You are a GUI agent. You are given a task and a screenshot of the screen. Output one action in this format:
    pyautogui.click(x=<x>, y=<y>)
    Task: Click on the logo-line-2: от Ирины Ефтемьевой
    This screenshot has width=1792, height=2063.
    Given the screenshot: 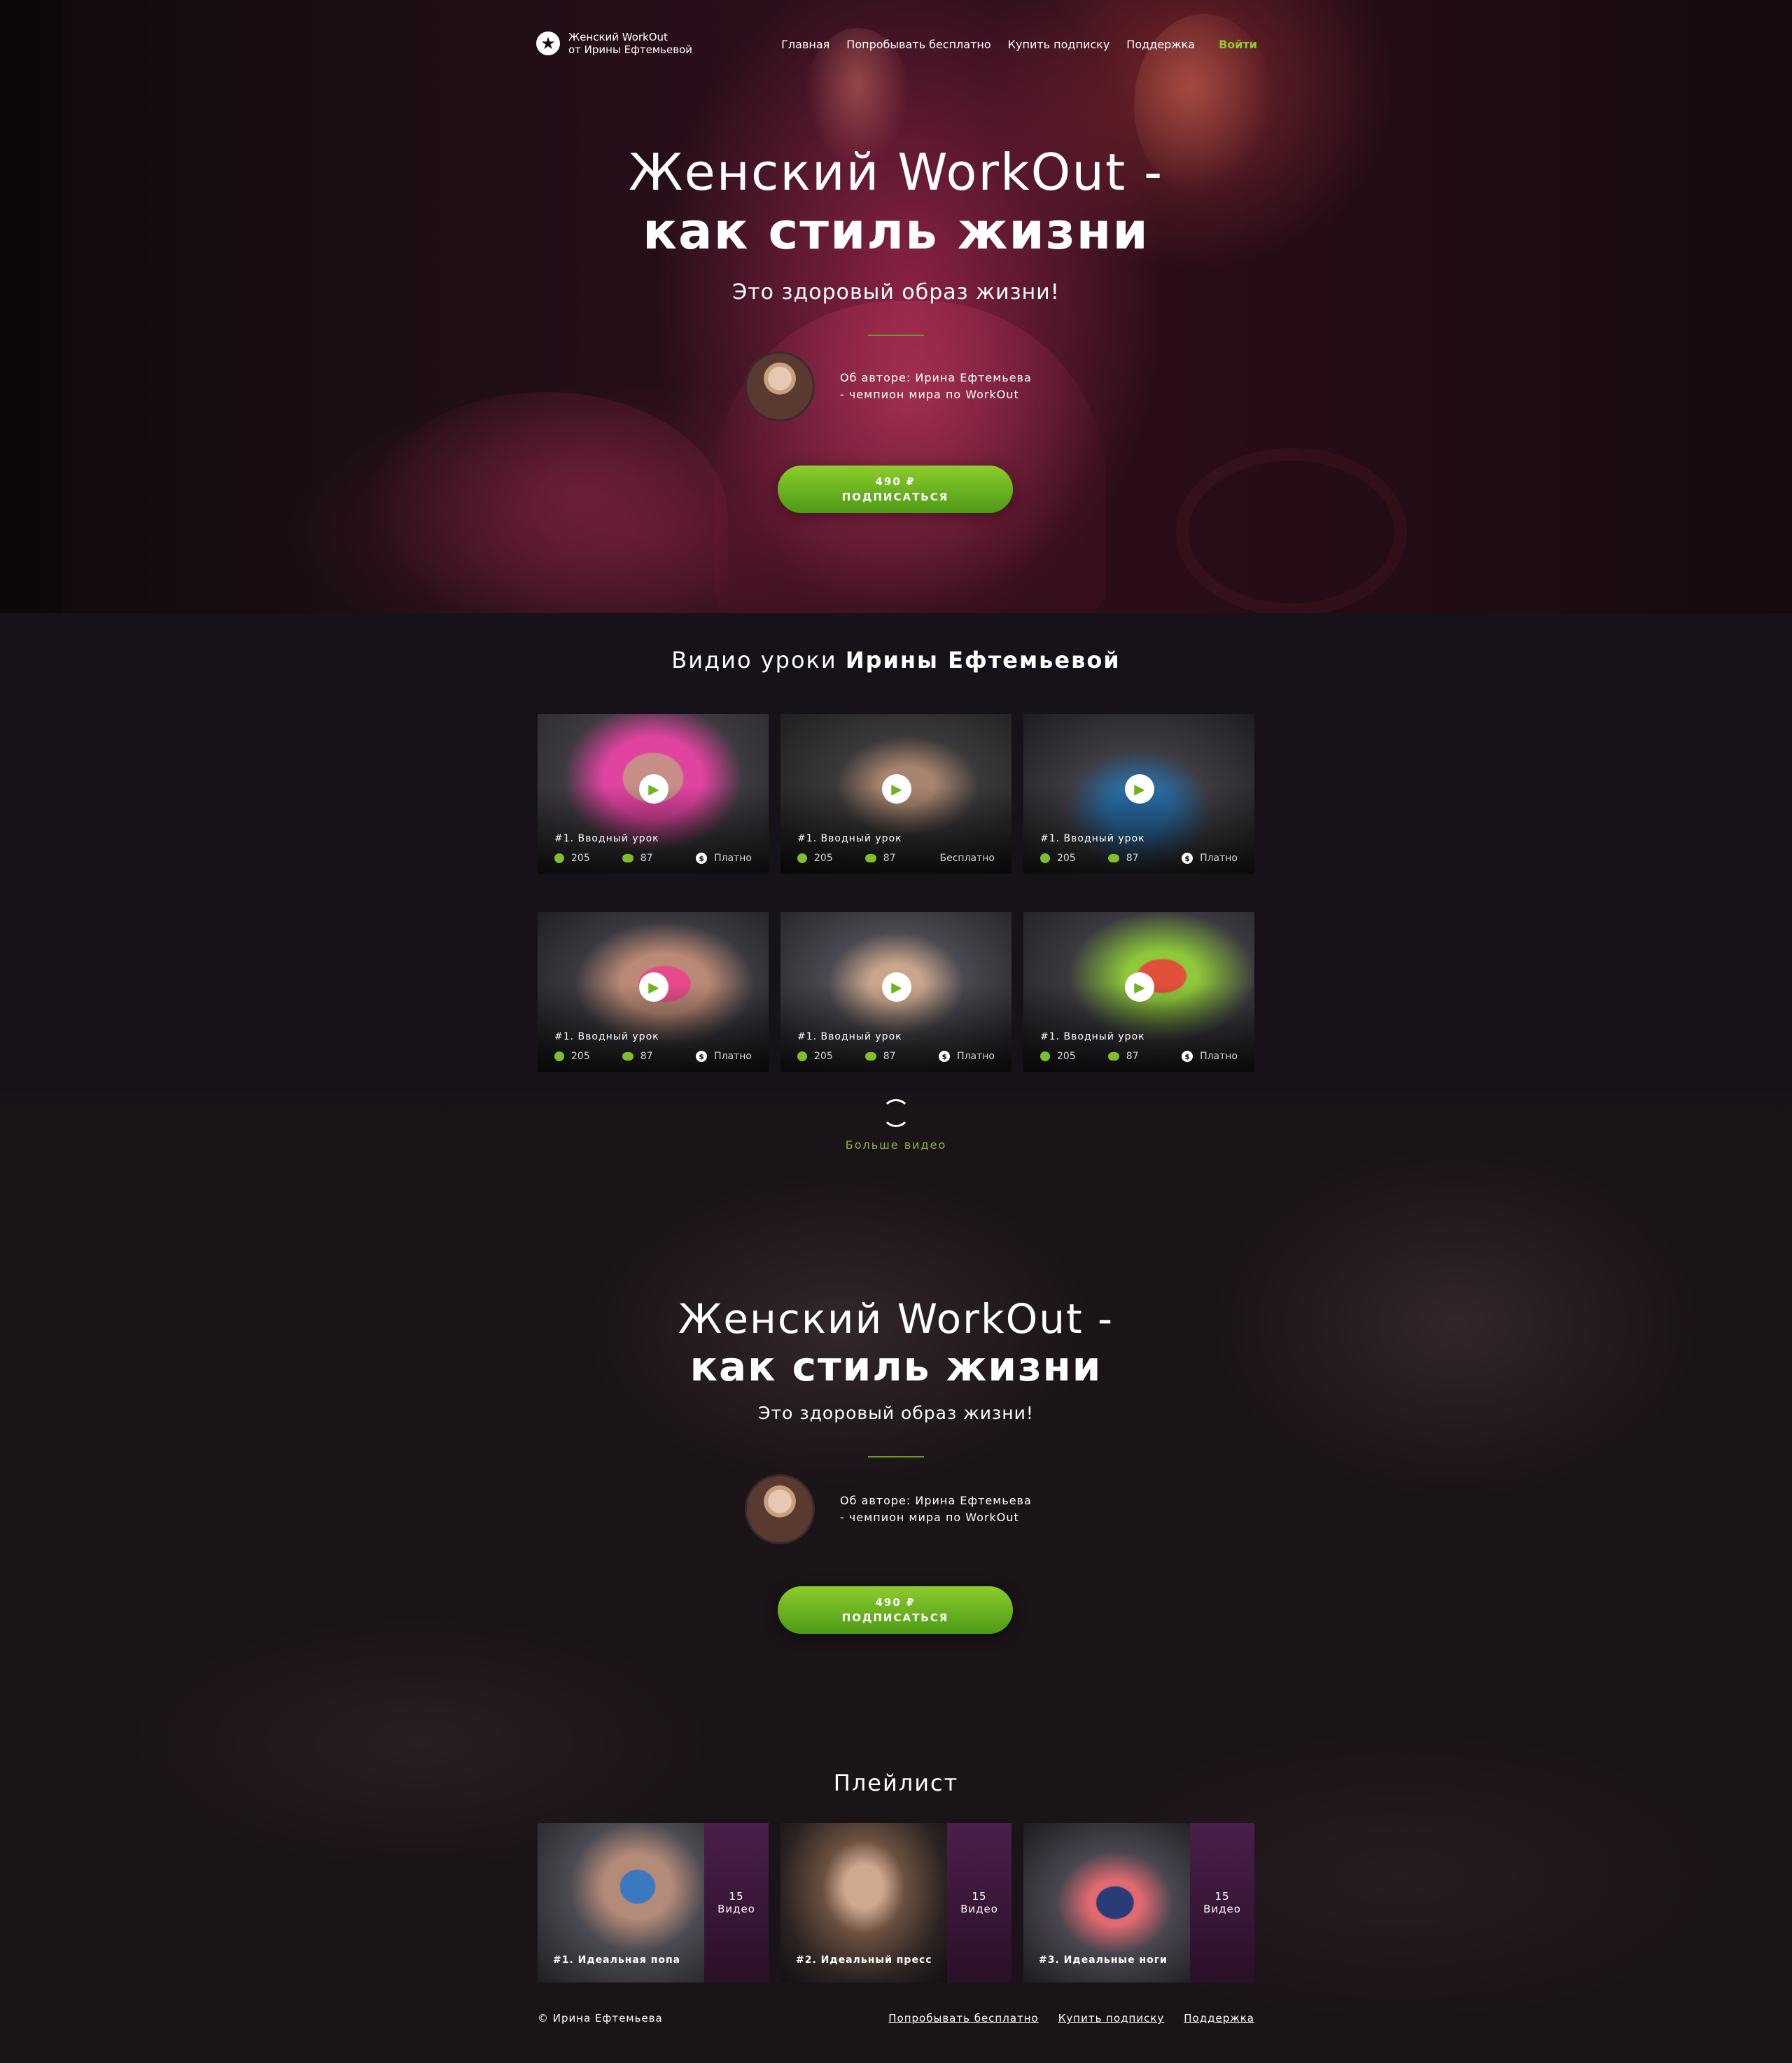 What is the action you would take?
    pyautogui.click(x=630, y=49)
    